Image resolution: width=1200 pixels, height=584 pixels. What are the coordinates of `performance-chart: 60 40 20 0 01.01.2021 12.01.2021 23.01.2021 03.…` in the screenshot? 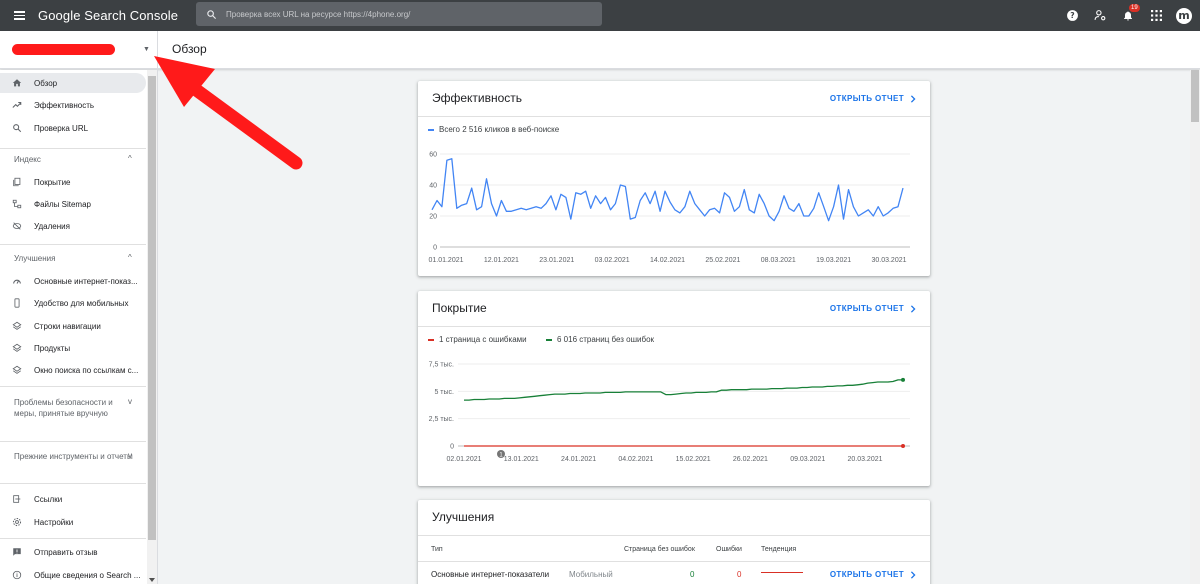 It's located at (674, 201).